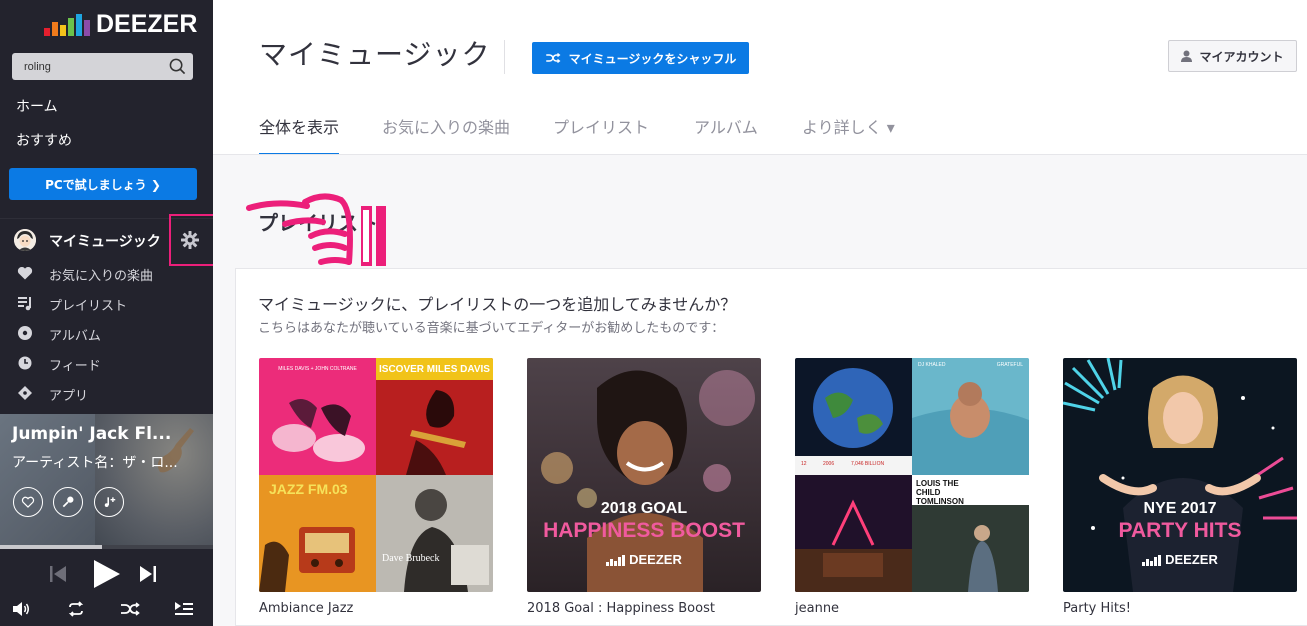 The height and width of the screenshot is (626, 1307). I want to click on cover-tile: 12 2006 7,046 BILLION, so click(853, 416).